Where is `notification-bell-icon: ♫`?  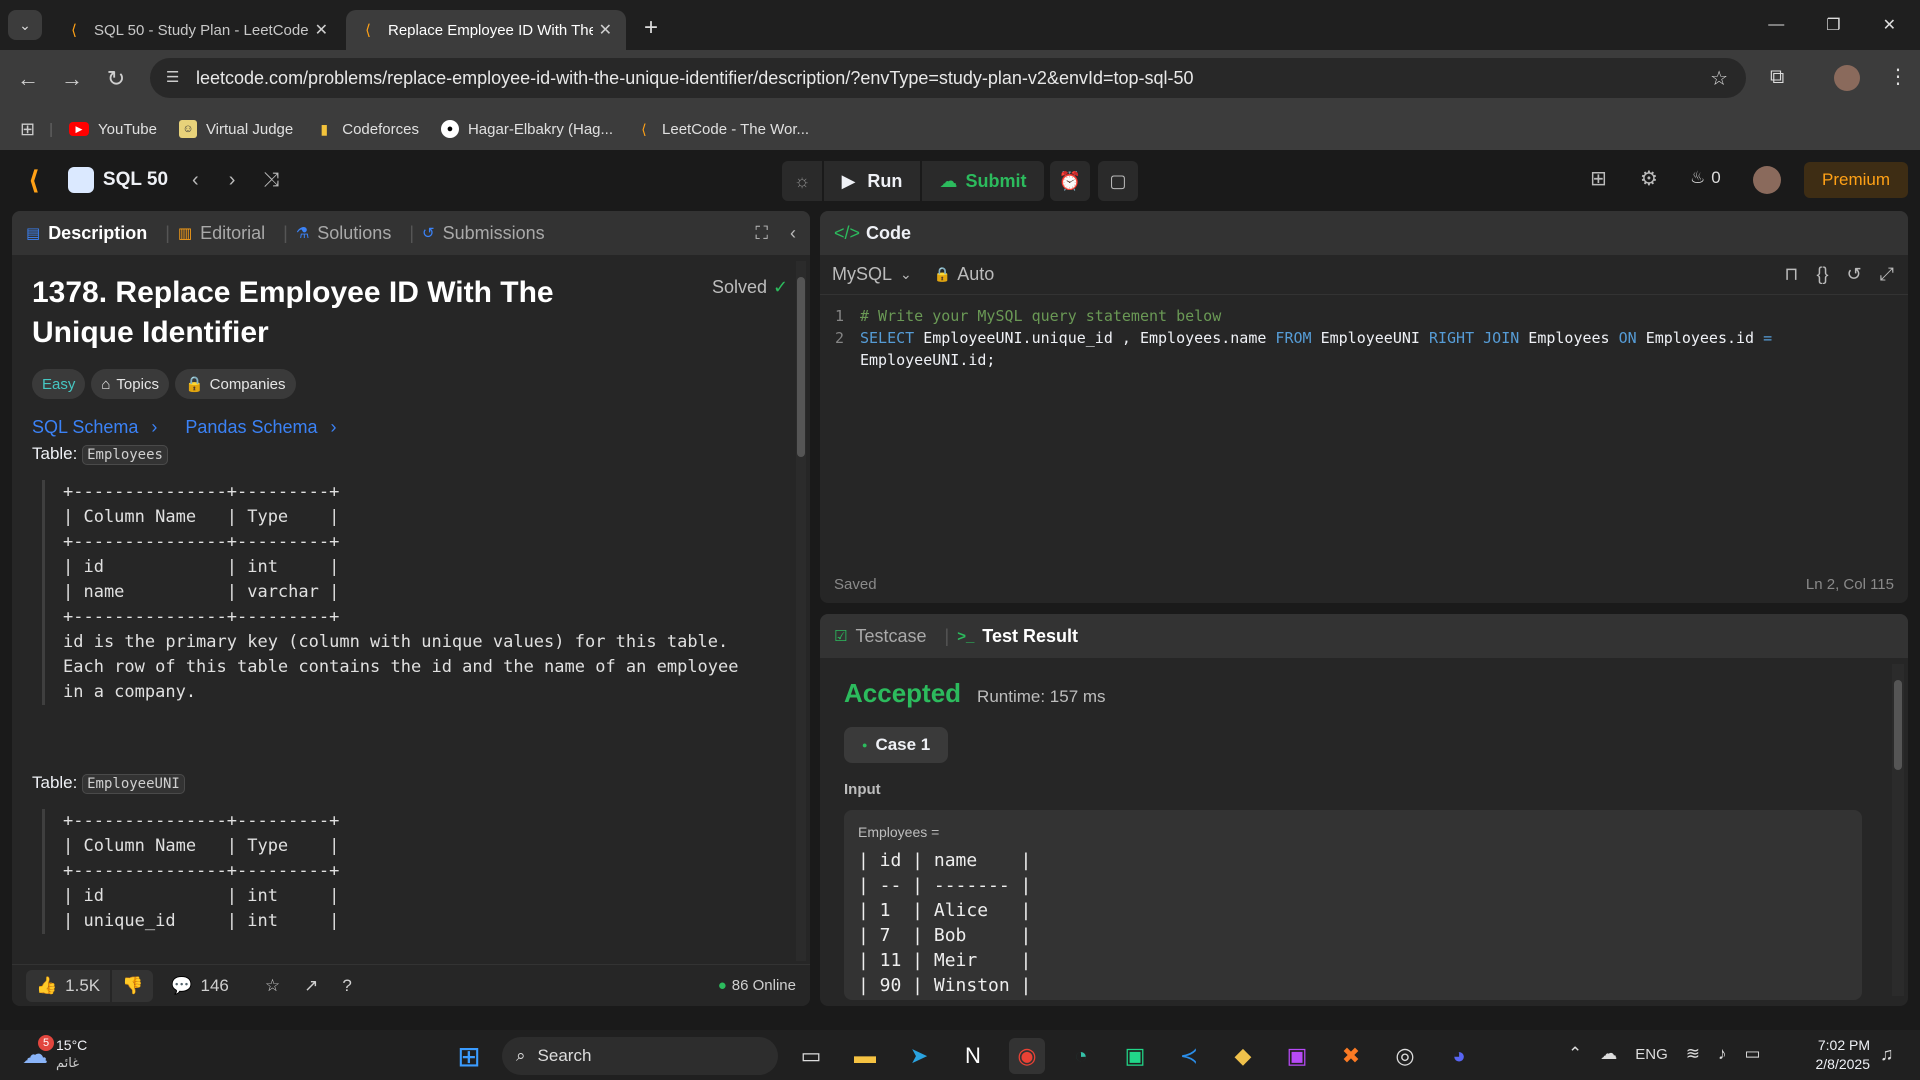
notification-bell-icon: ♫ is located at coordinates (1887, 1054).